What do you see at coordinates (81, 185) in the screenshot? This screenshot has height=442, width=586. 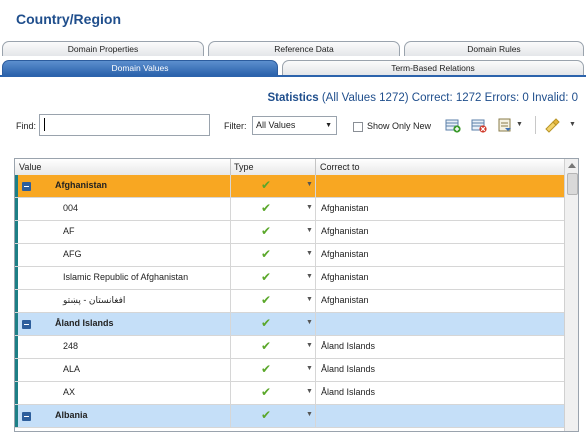 I see `row-value: Afghanistan` at bounding box center [81, 185].